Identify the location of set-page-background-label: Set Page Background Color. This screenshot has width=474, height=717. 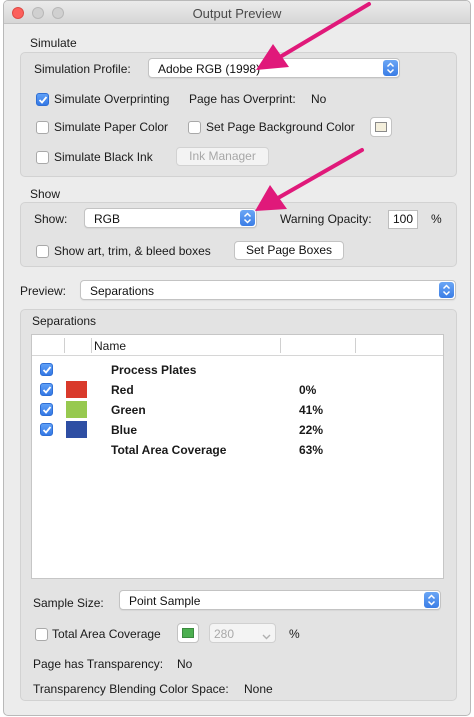
(280, 127).